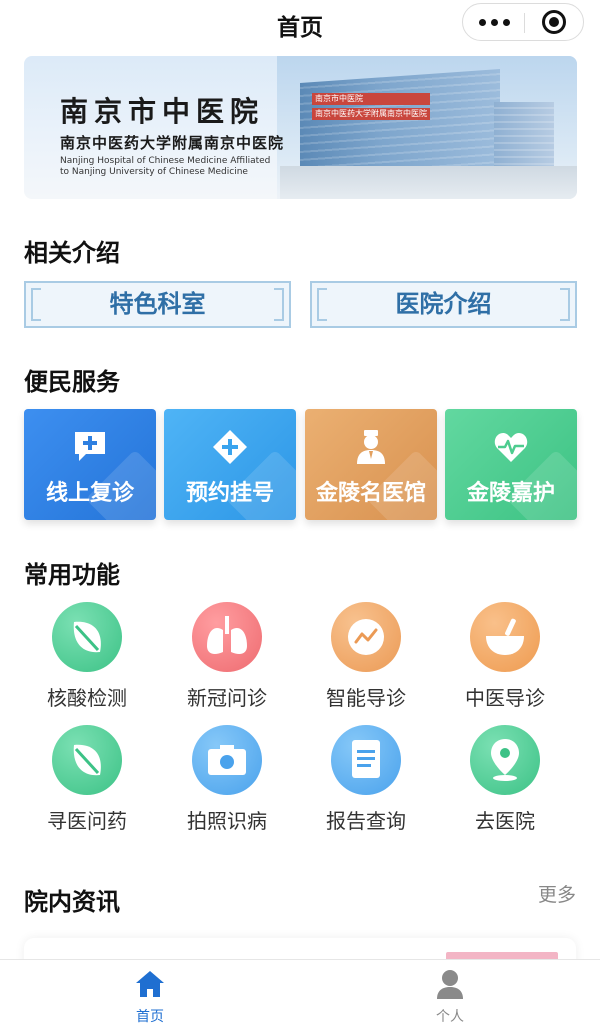 The image size is (600, 1030). I want to click on appointment-card: 预约挂号, so click(230, 464).